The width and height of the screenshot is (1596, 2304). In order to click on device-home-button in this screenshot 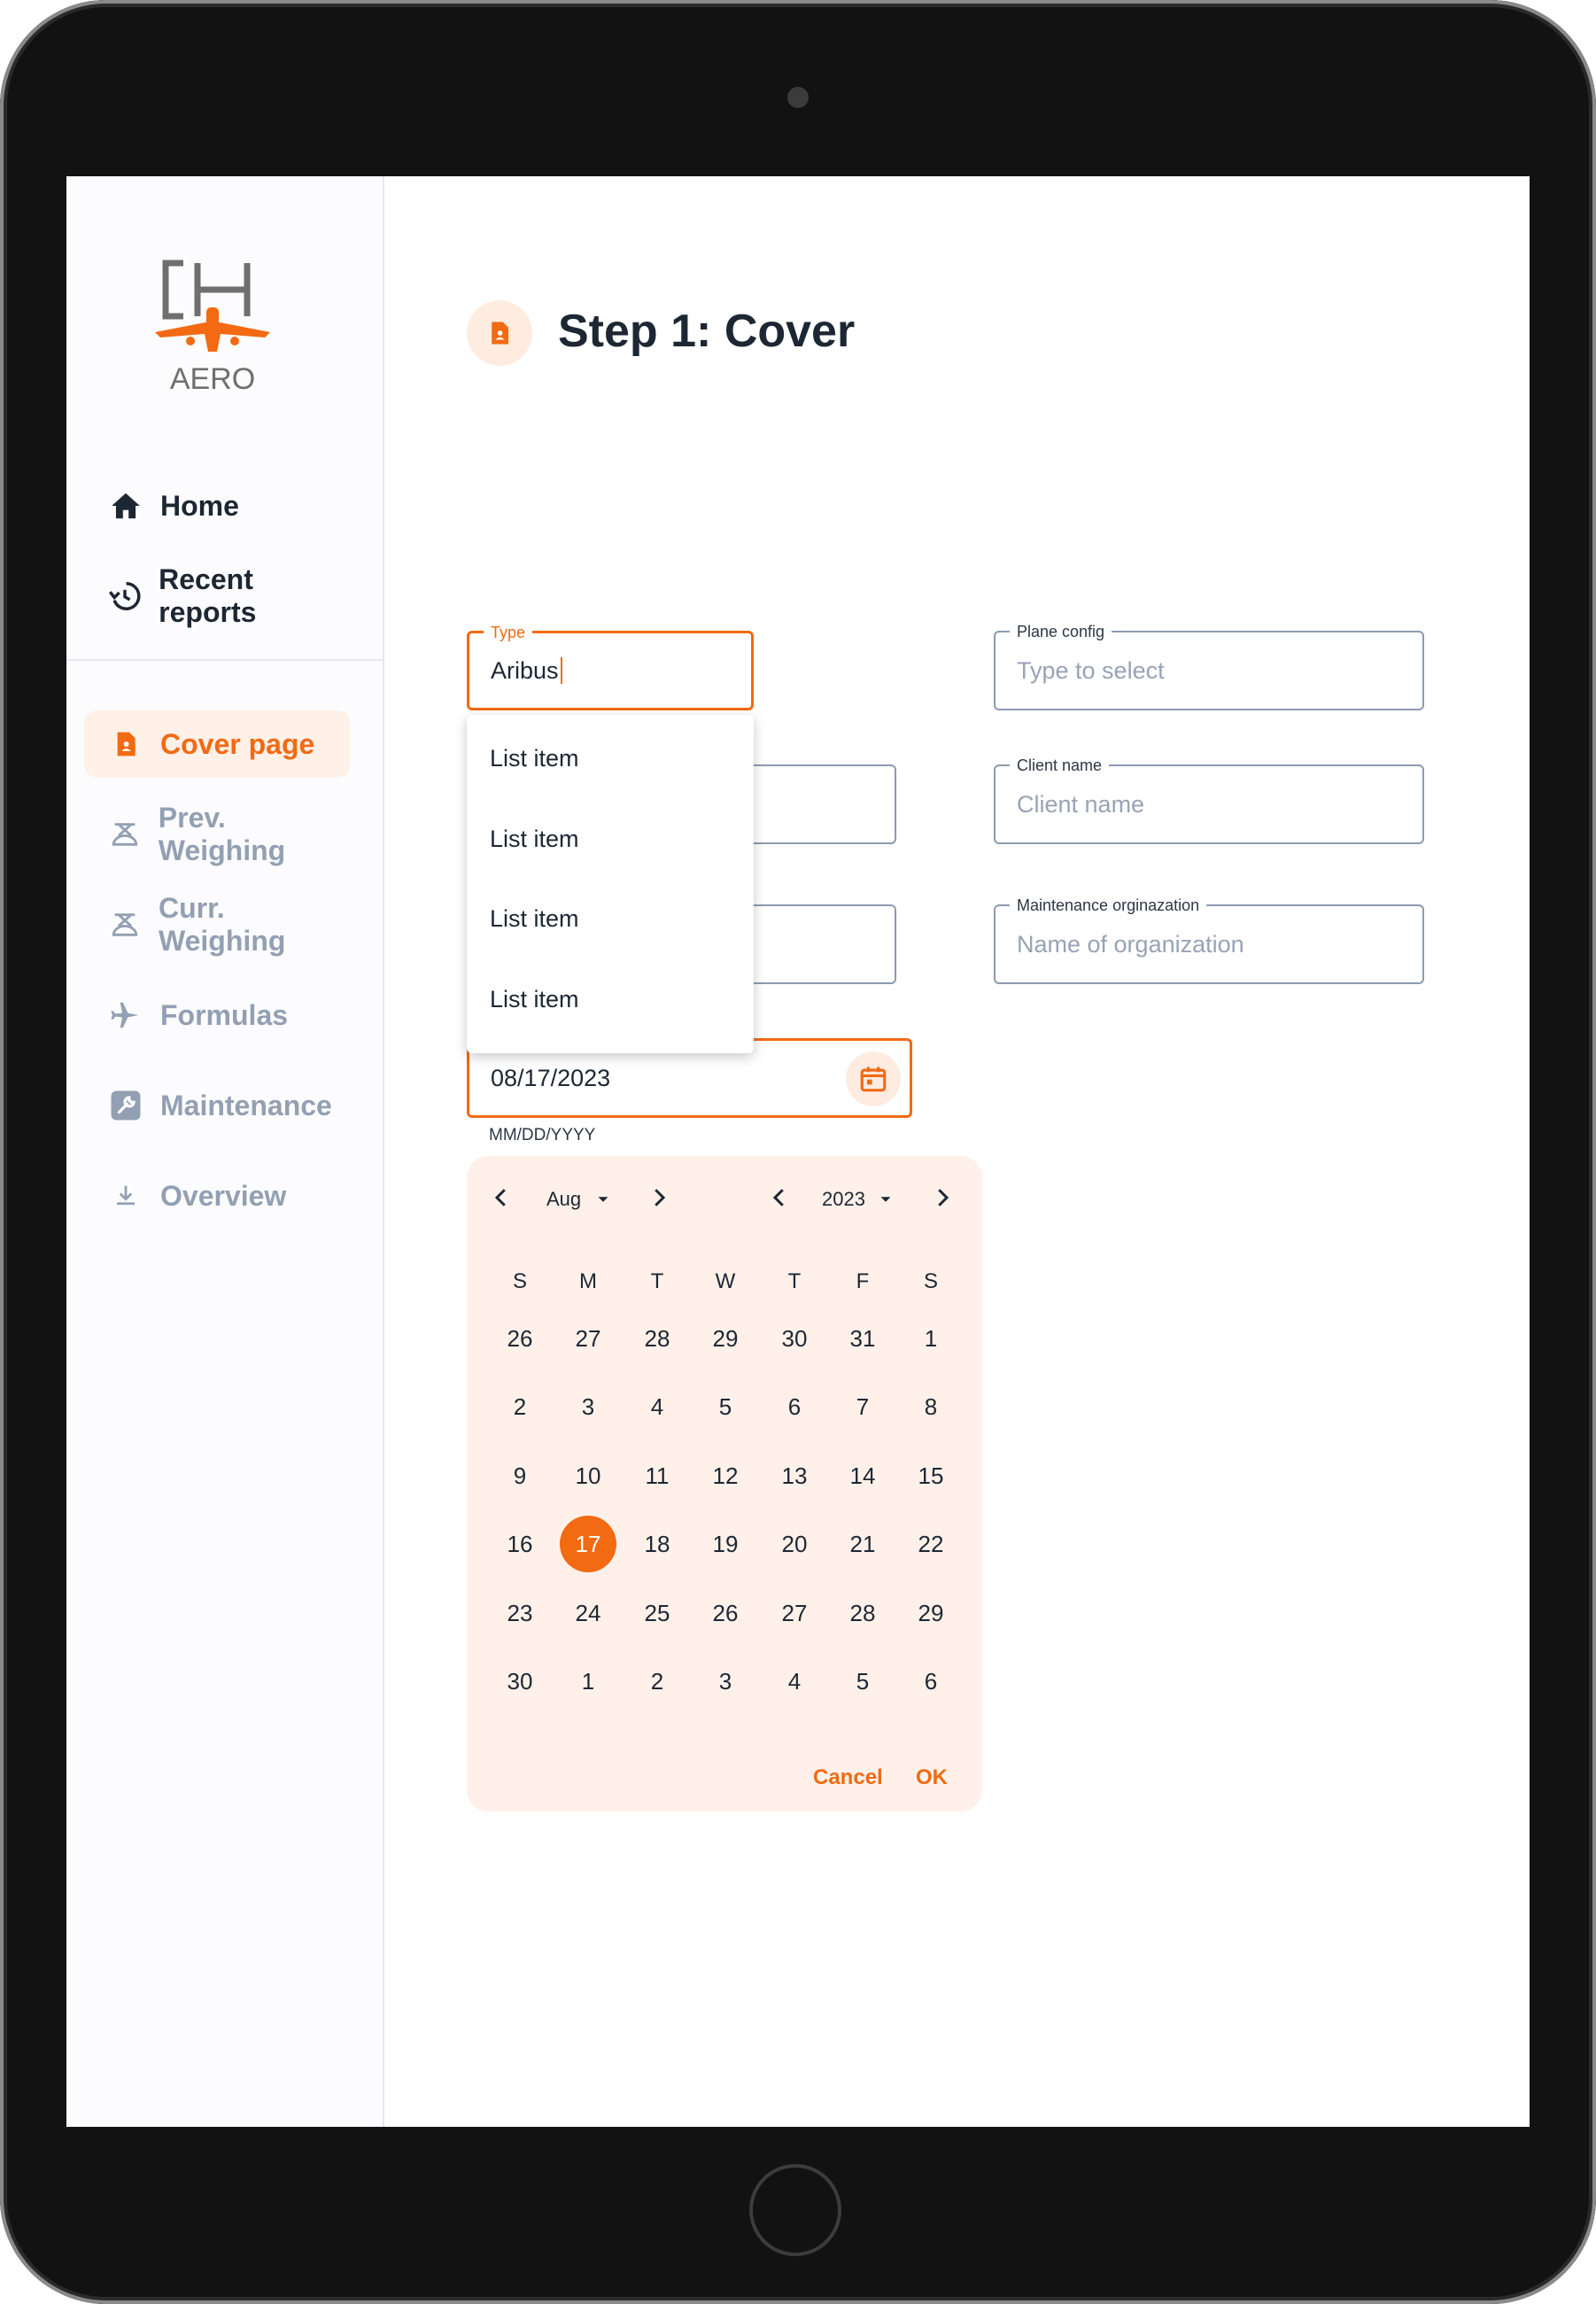, I will do `click(795, 2210)`.